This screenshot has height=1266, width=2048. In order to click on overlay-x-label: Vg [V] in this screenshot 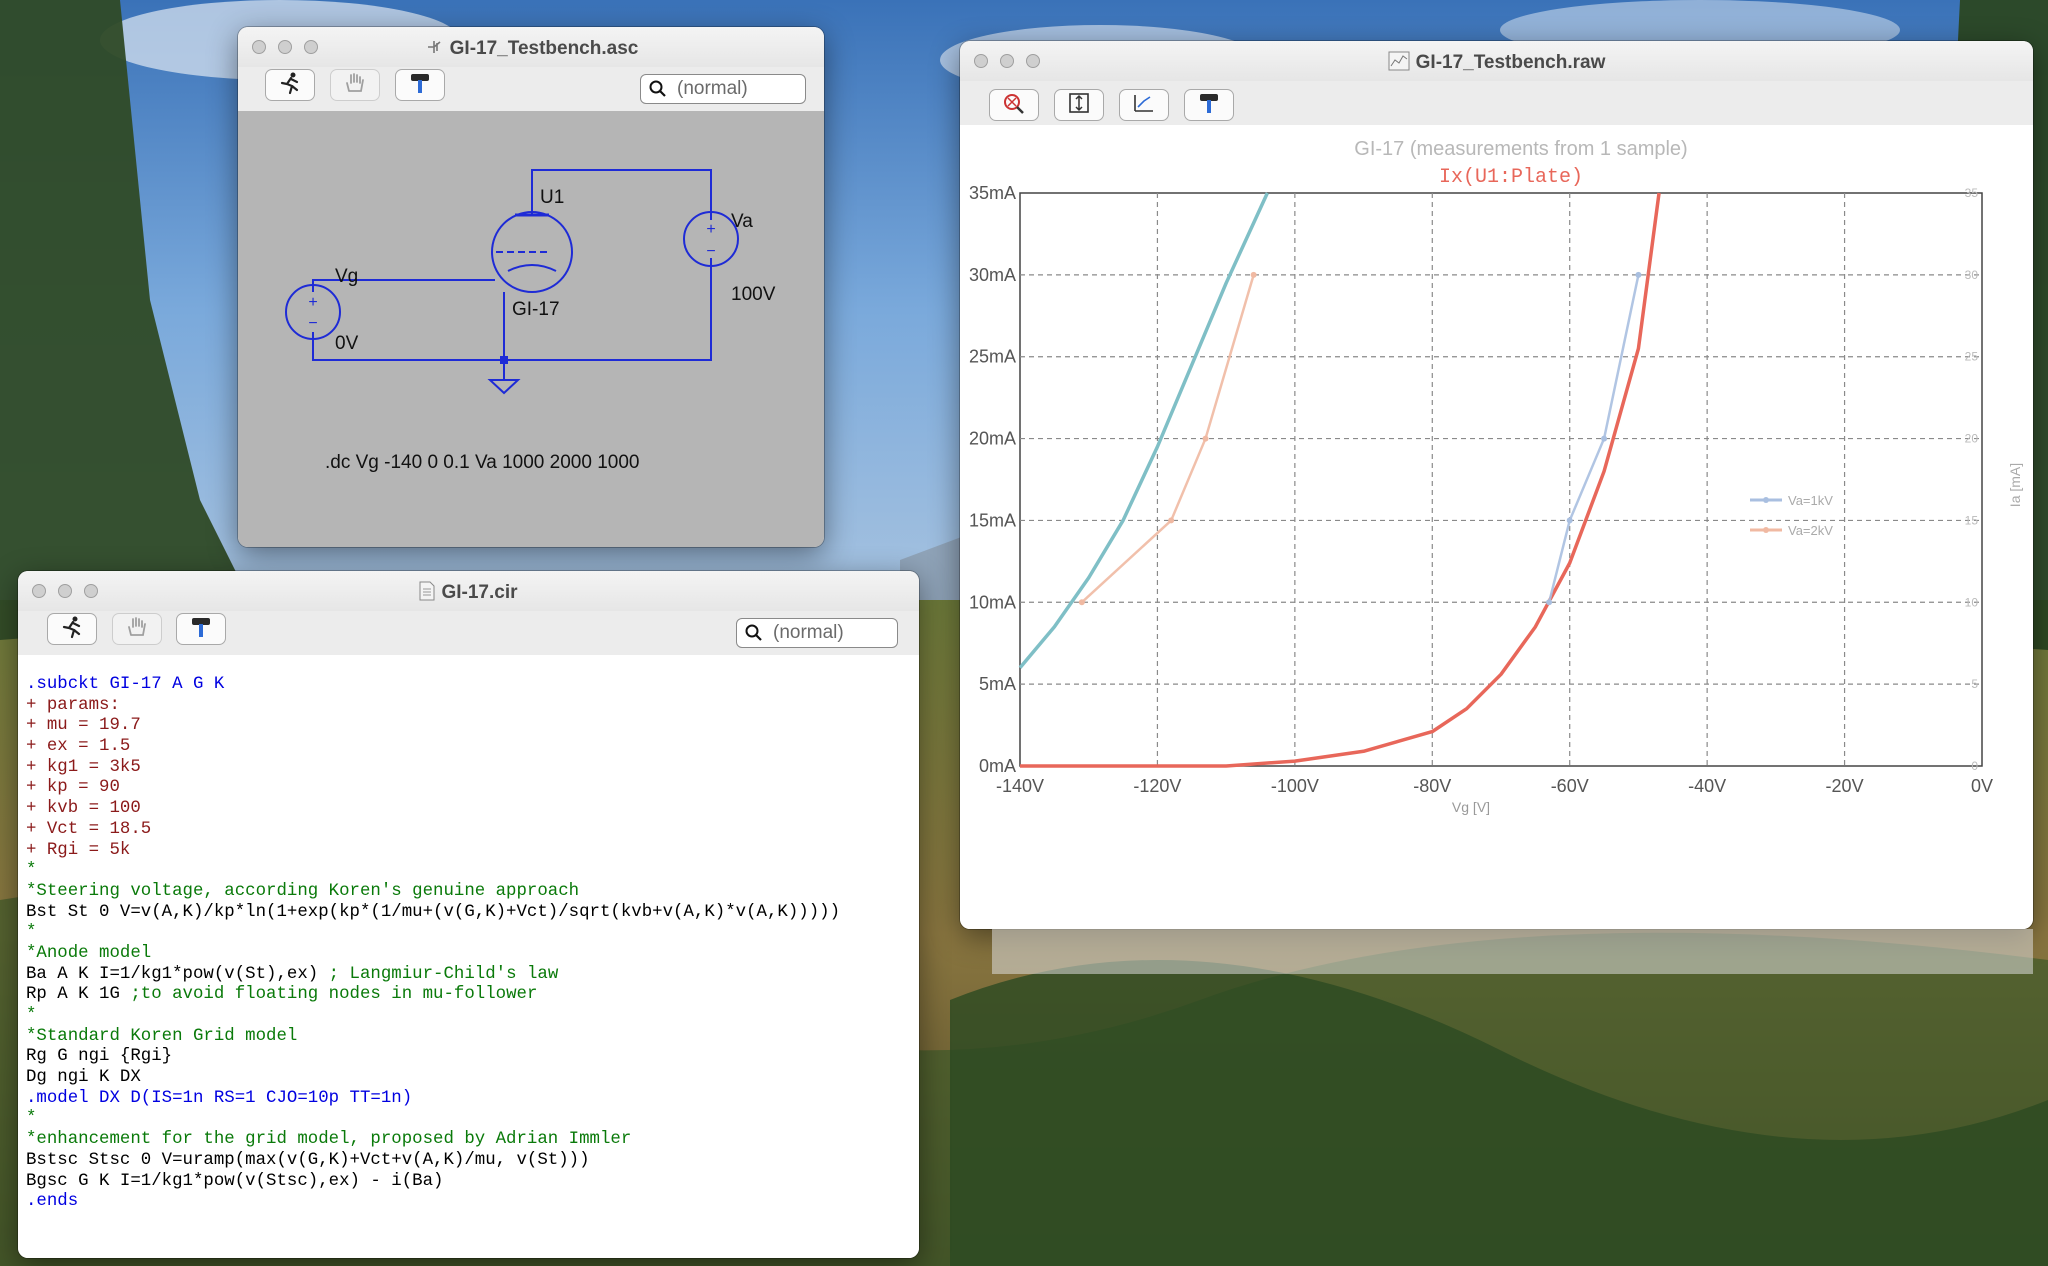, I will do `click(1471, 807)`.